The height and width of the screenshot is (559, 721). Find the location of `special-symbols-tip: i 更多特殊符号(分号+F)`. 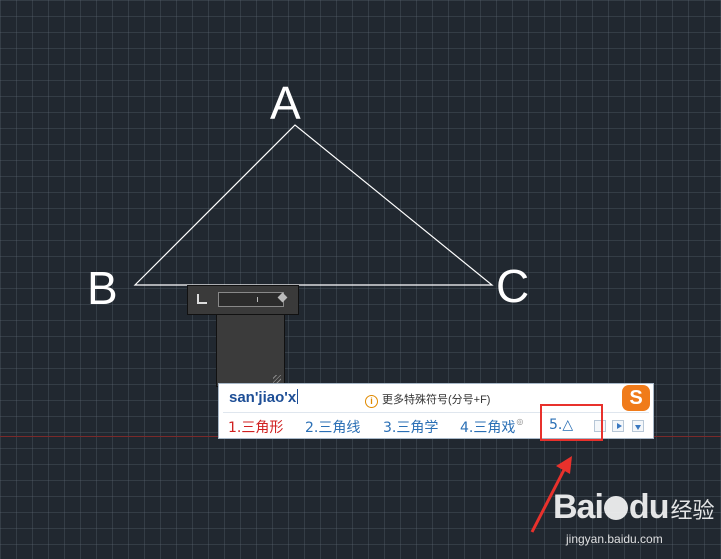

special-symbols-tip: i 更多特殊符号(分号+F) is located at coordinates (427, 399).